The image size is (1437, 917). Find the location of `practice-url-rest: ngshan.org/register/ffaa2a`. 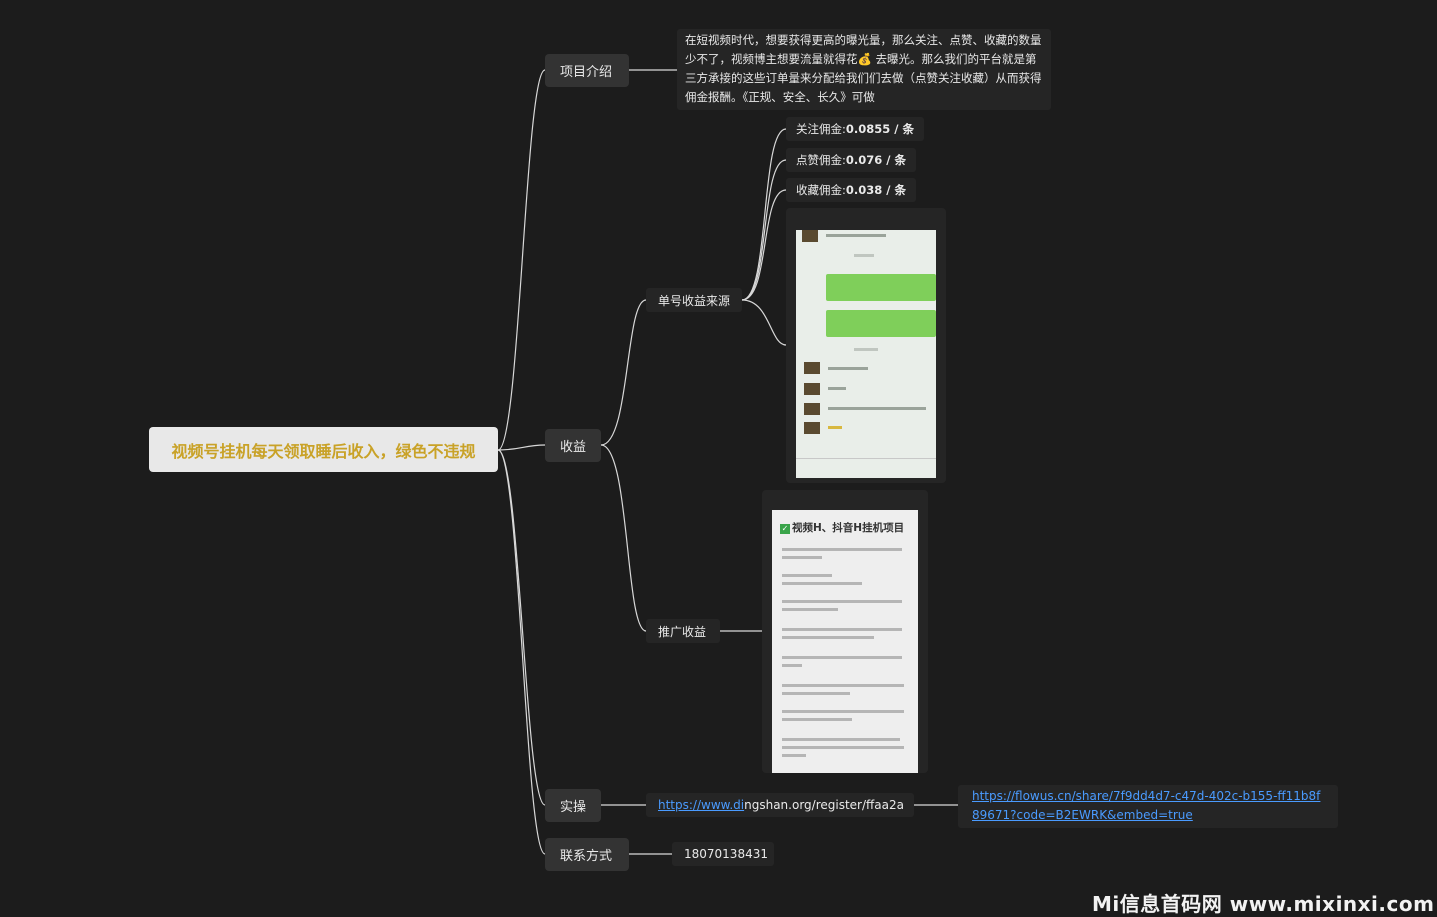

practice-url-rest: ngshan.org/register/ffaa2a is located at coordinates (824, 805).